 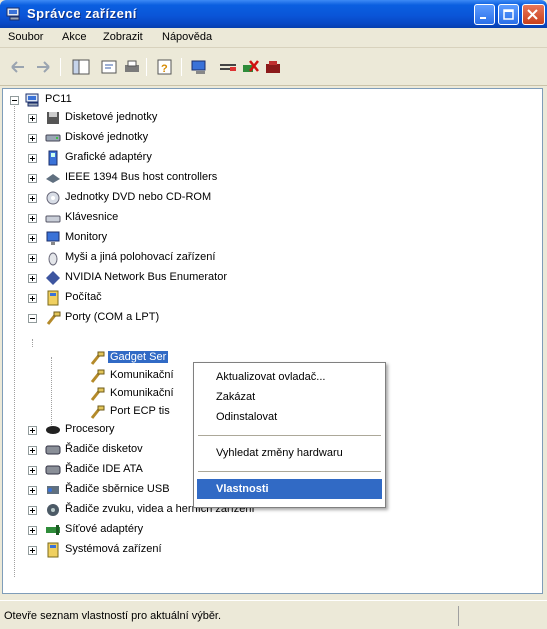 What do you see at coordinates (25, 37) in the screenshot?
I see `menu-file: Soubor` at bounding box center [25, 37].